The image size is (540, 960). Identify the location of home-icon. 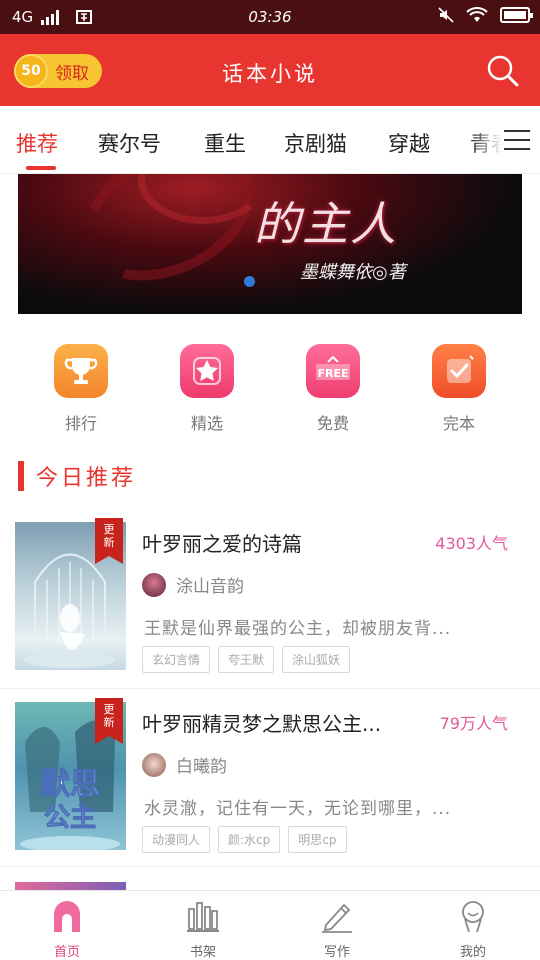
(67, 916).